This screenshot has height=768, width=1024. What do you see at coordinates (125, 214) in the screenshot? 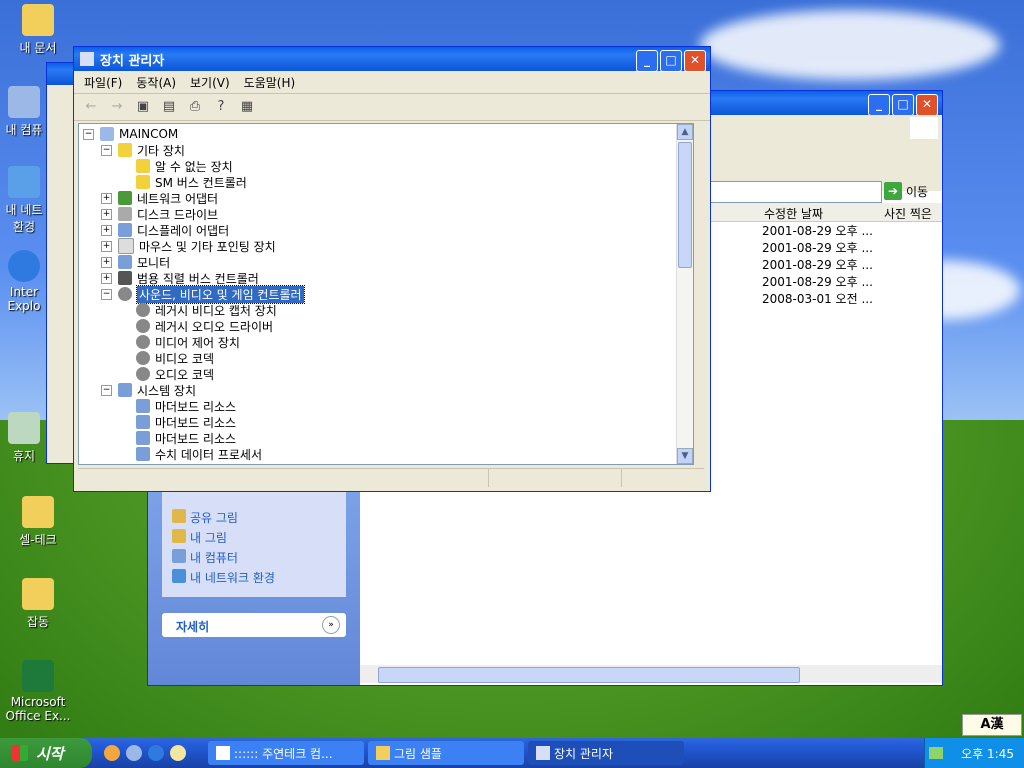
I see `disk-icon` at bounding box center [125, 214].